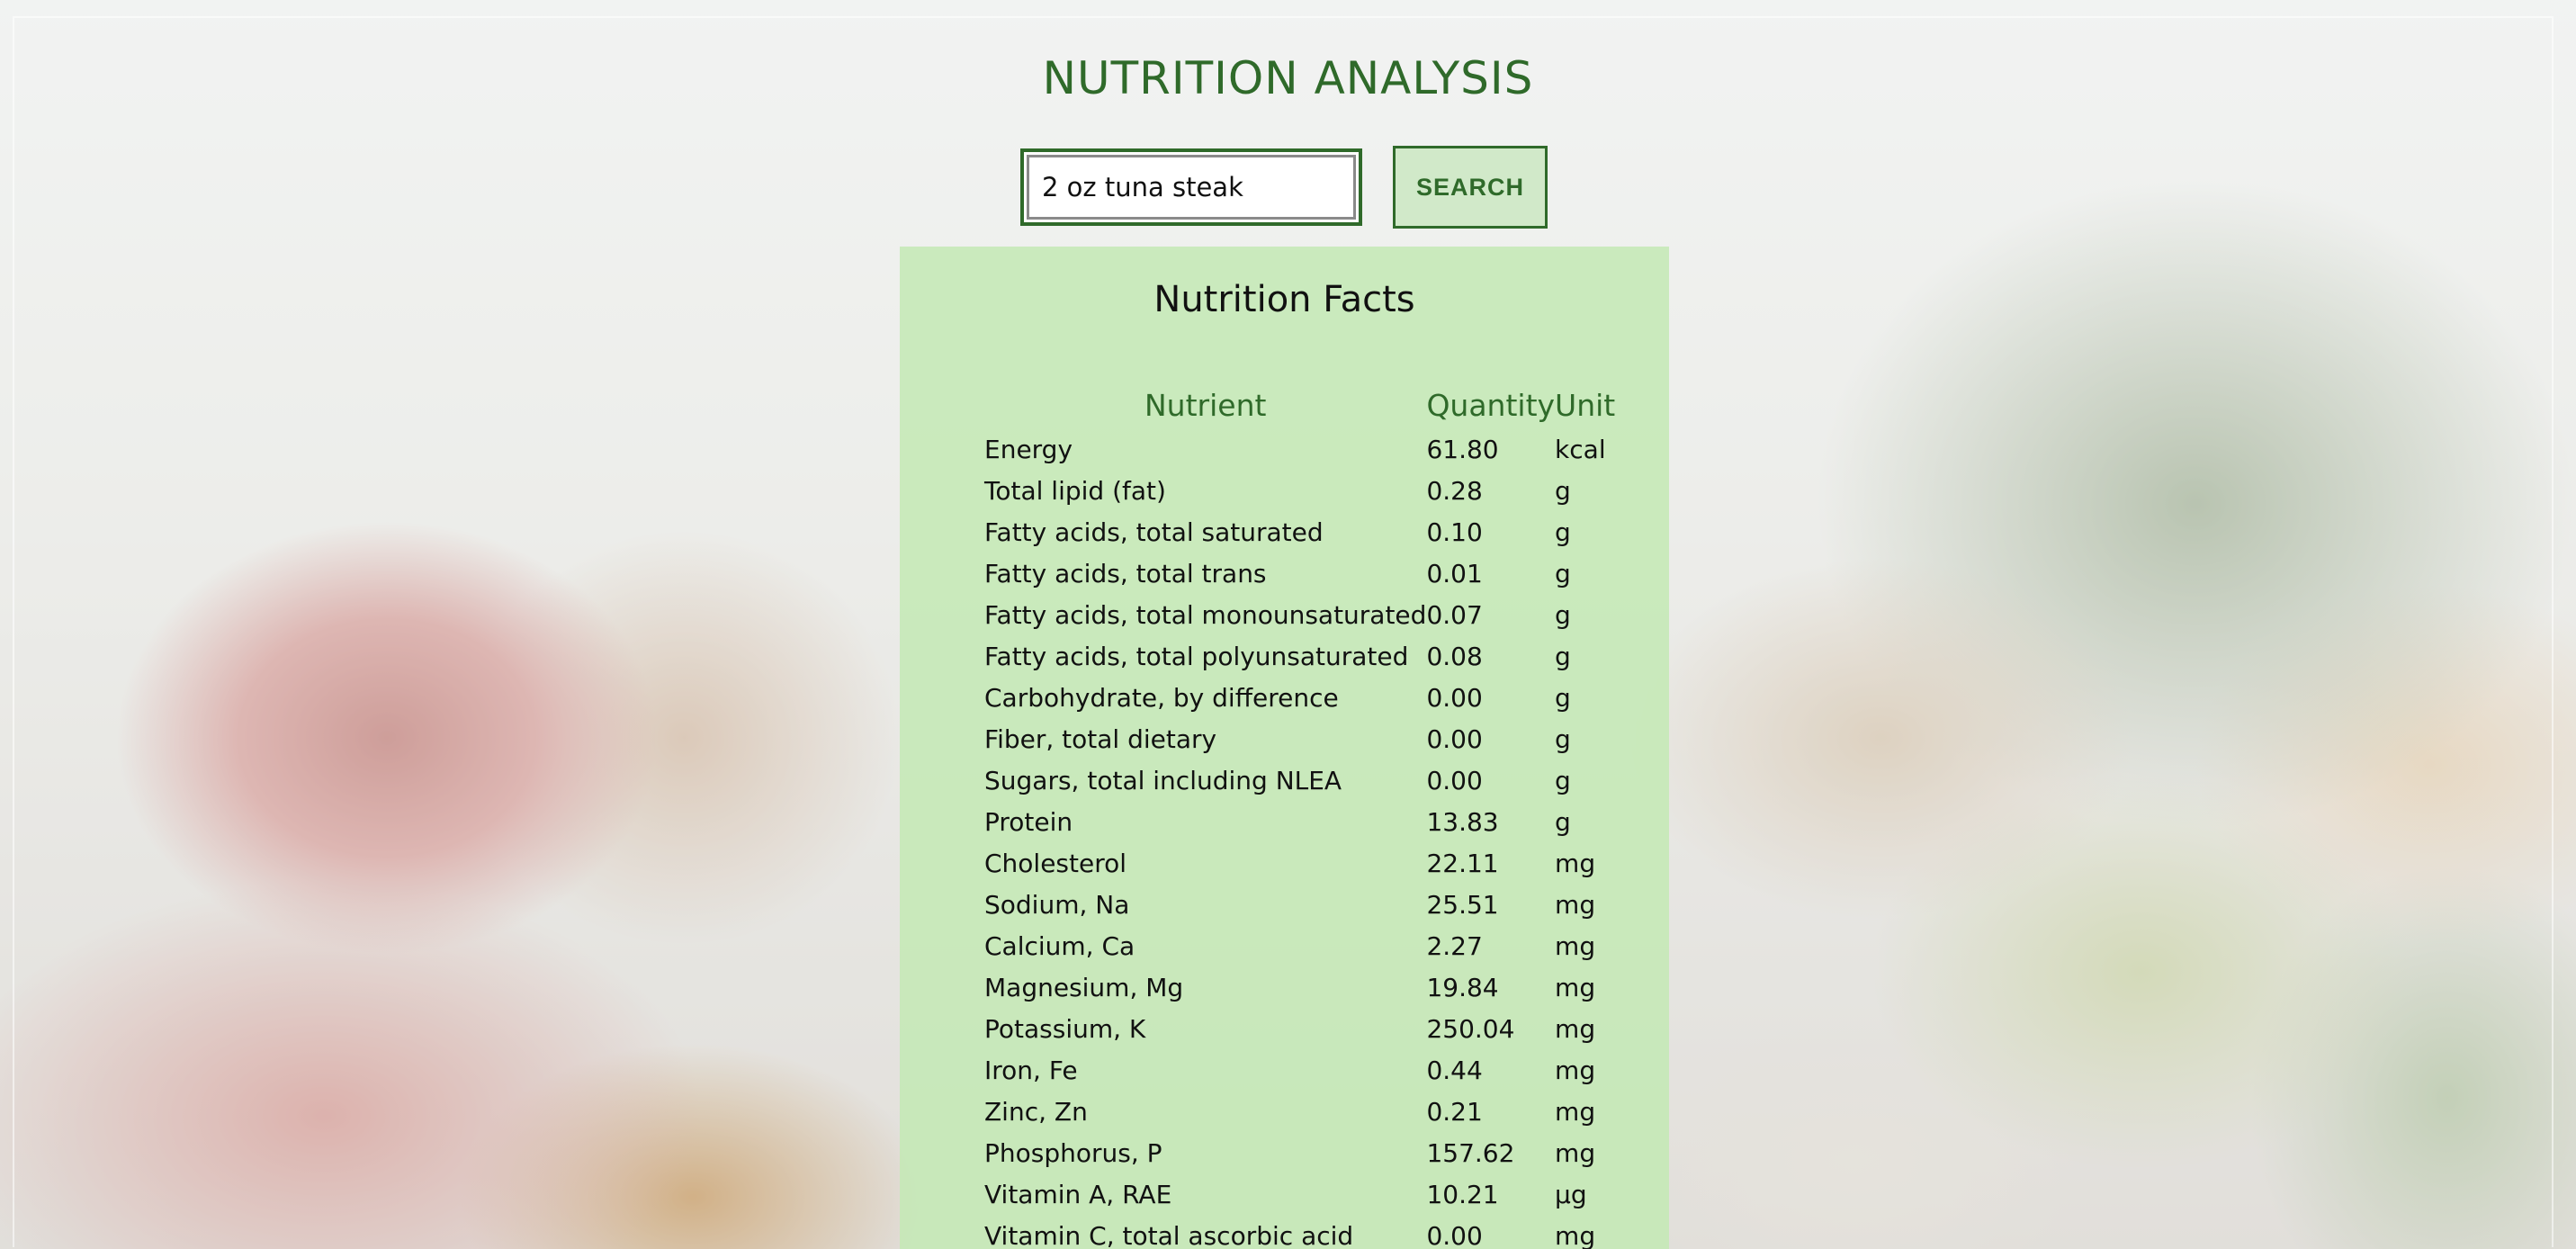 This screenshot has width=2576, height=1249. What do you see at coordinates (1581, 449) in the screenshot?
I see `nutrient-unit: kcal` at bounding box center [1581, 449].